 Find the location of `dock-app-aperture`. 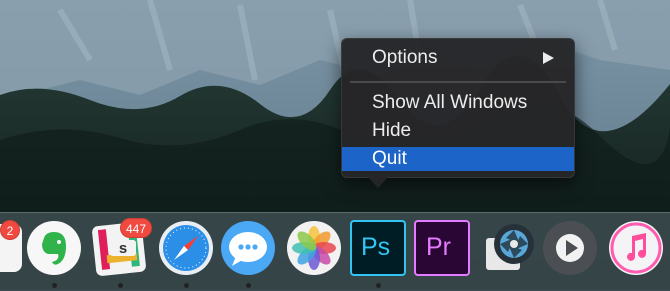

dock-app-aperture is located at coordinates (508, 248).